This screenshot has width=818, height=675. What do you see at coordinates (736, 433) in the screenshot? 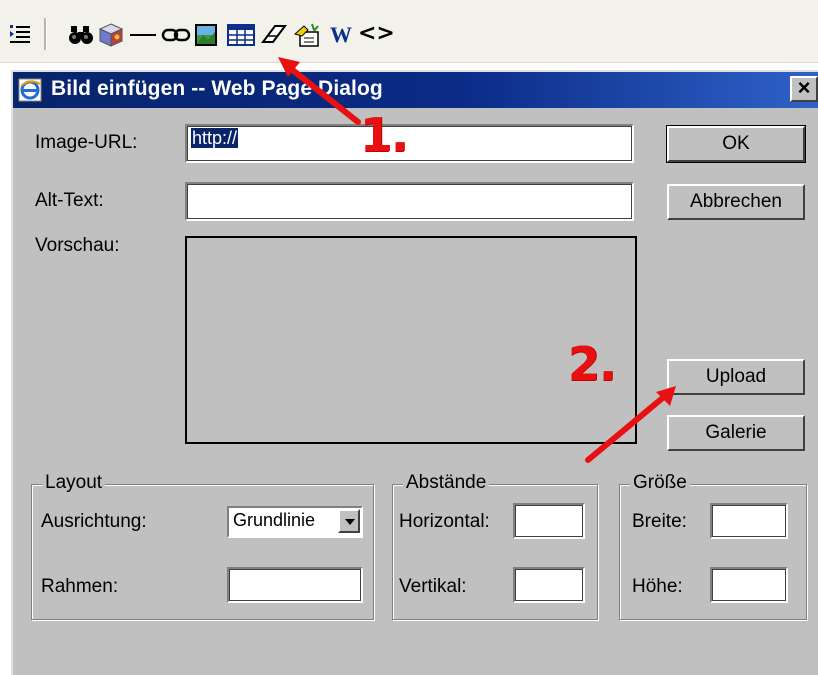
I see `gallery-button: Galerie` at bounding box center [736, 433].